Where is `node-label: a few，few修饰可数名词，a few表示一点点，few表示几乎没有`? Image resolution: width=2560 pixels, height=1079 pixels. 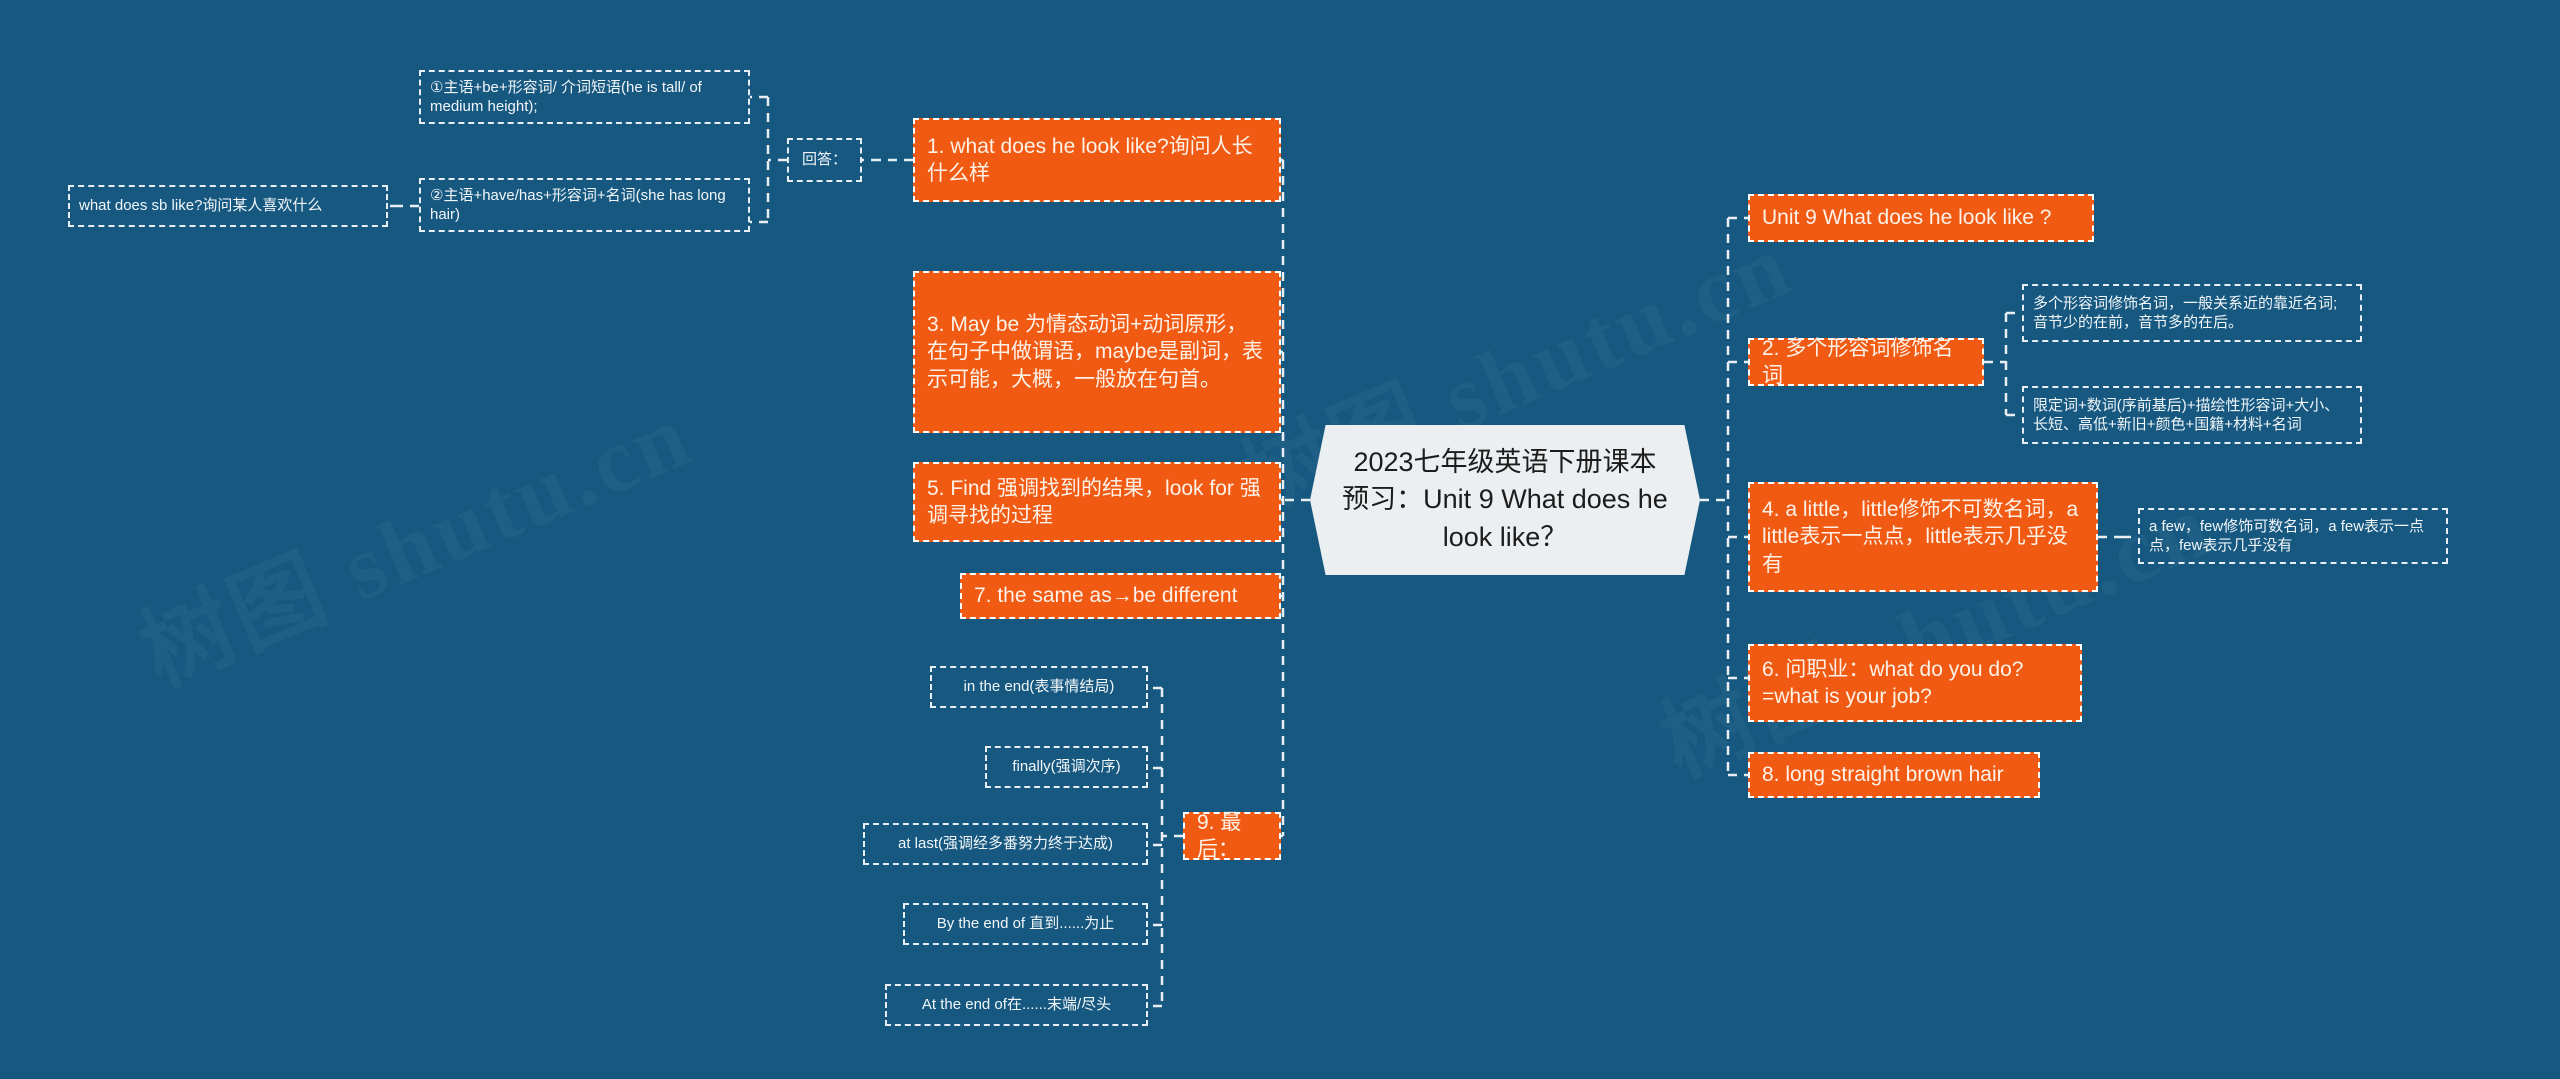
node-label: a few，few修饰可数名词，a few表示一点点，few表示几乎没有 is located at coordinates (2287, 536).